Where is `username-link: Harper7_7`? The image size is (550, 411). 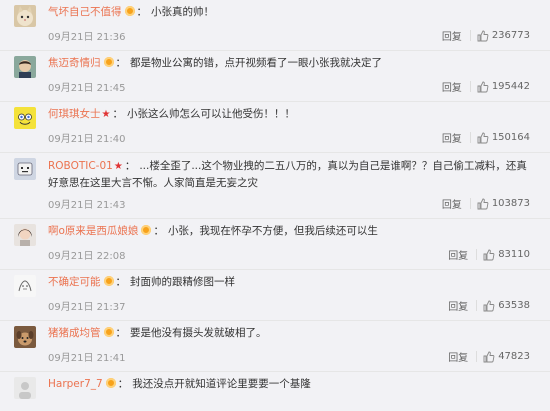
username-link: Harper7_7 is located at coordinates (75, 384).